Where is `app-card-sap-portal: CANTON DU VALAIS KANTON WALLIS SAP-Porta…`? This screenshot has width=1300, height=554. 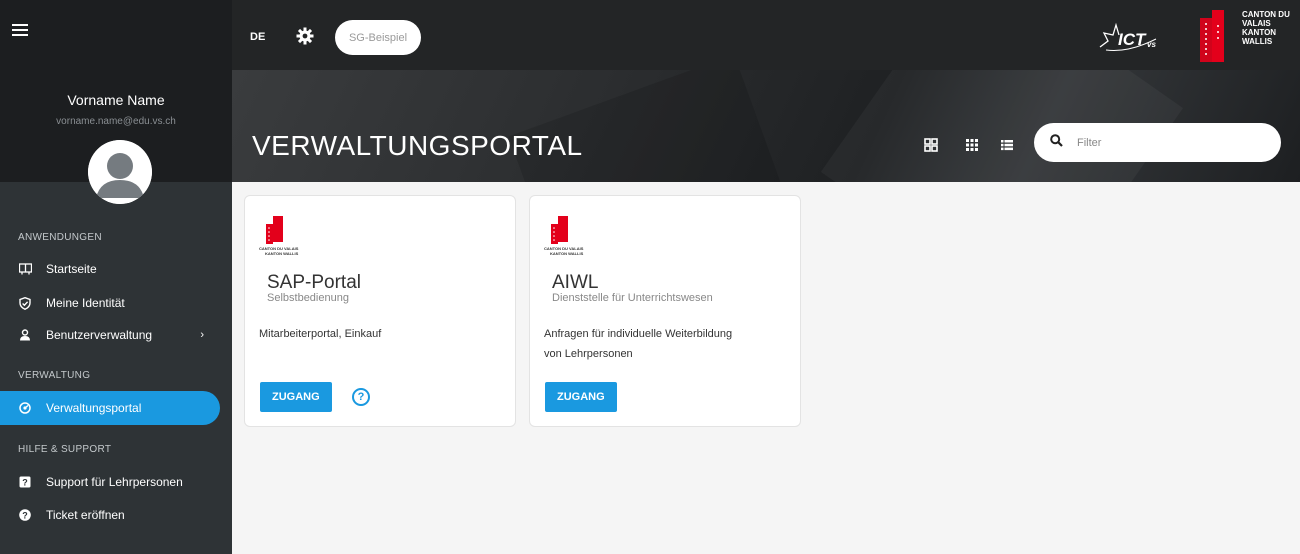
app-card-sap-portal: CANTON DU VALAIS KANTON WALLIS SAP-Porta… is located at coordinates (380, 311).